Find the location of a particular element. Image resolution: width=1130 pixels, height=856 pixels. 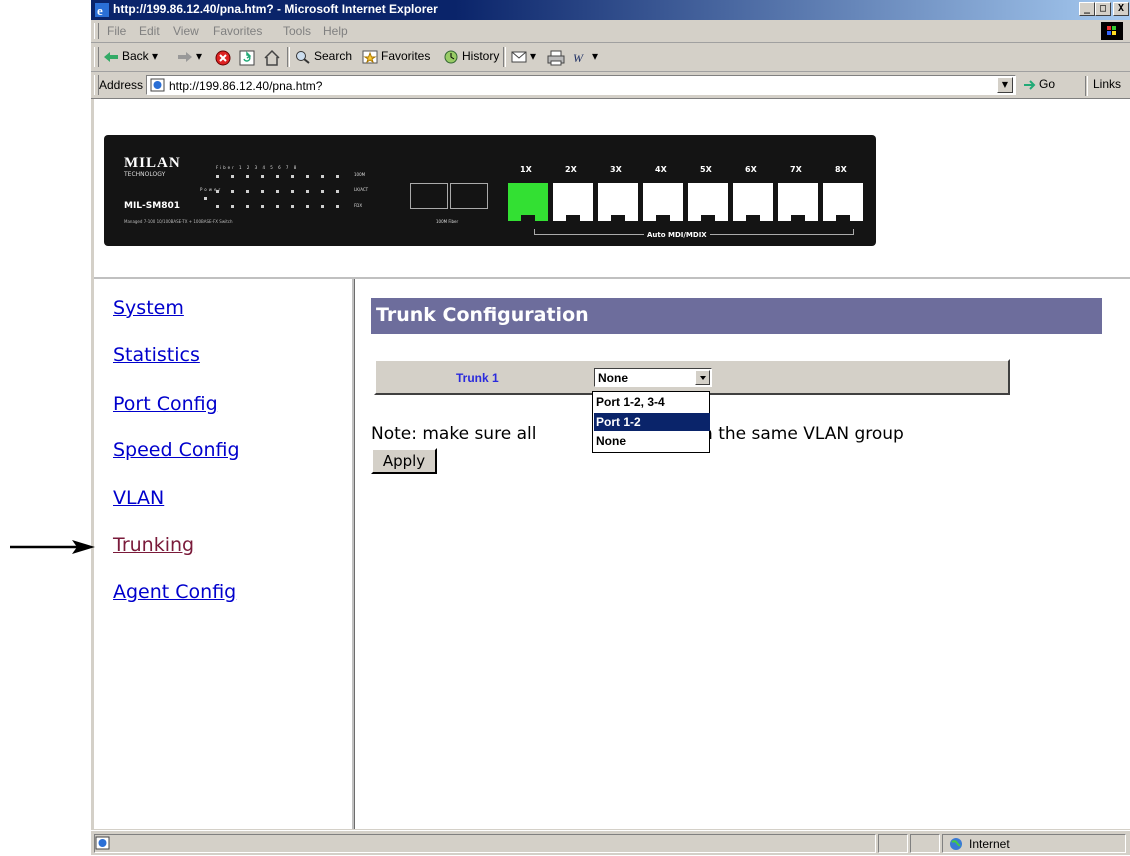

led-row3-label: FDX is located at coordinates (358, 205).